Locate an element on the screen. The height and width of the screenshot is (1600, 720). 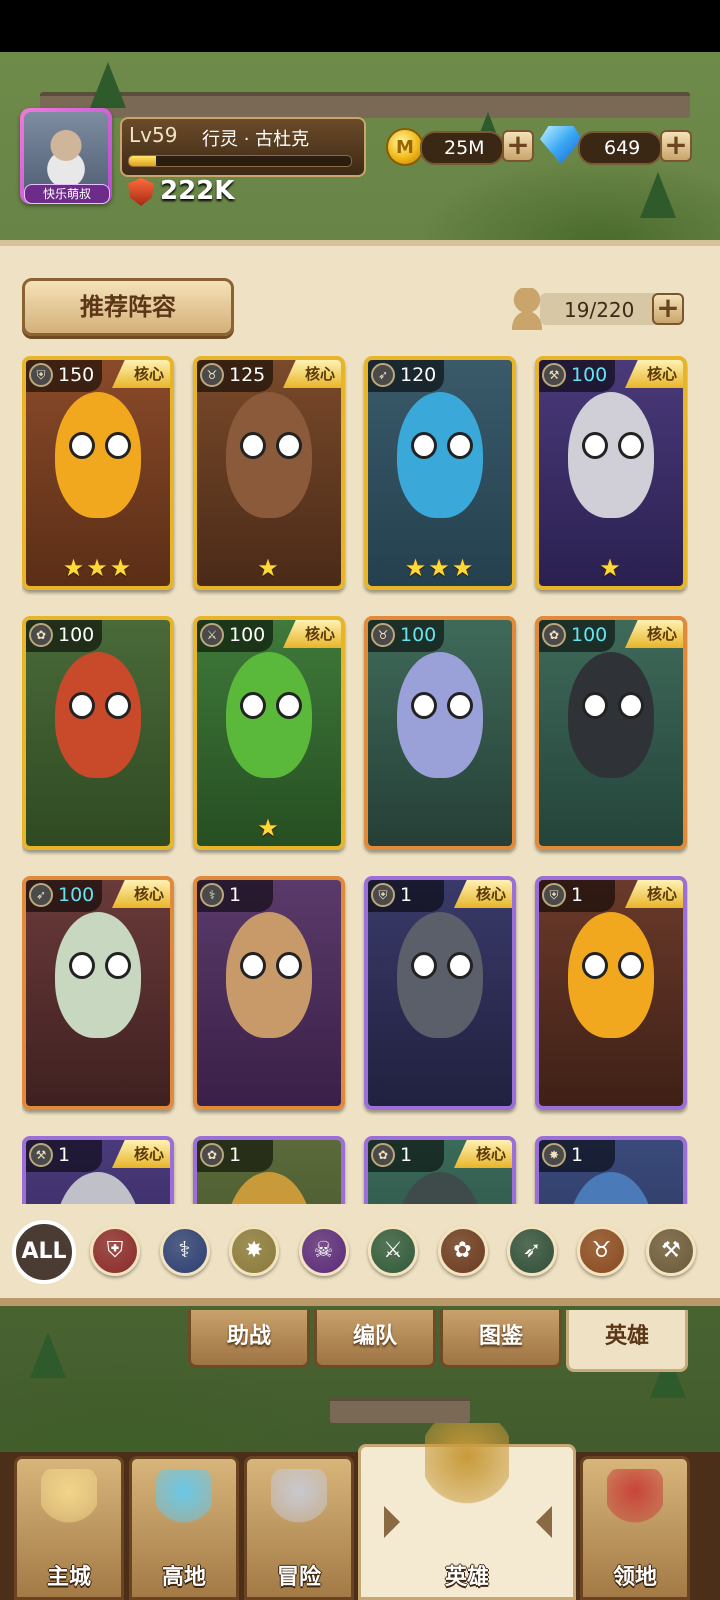
gem-panel: 649 is located at coordinates (620, 148).